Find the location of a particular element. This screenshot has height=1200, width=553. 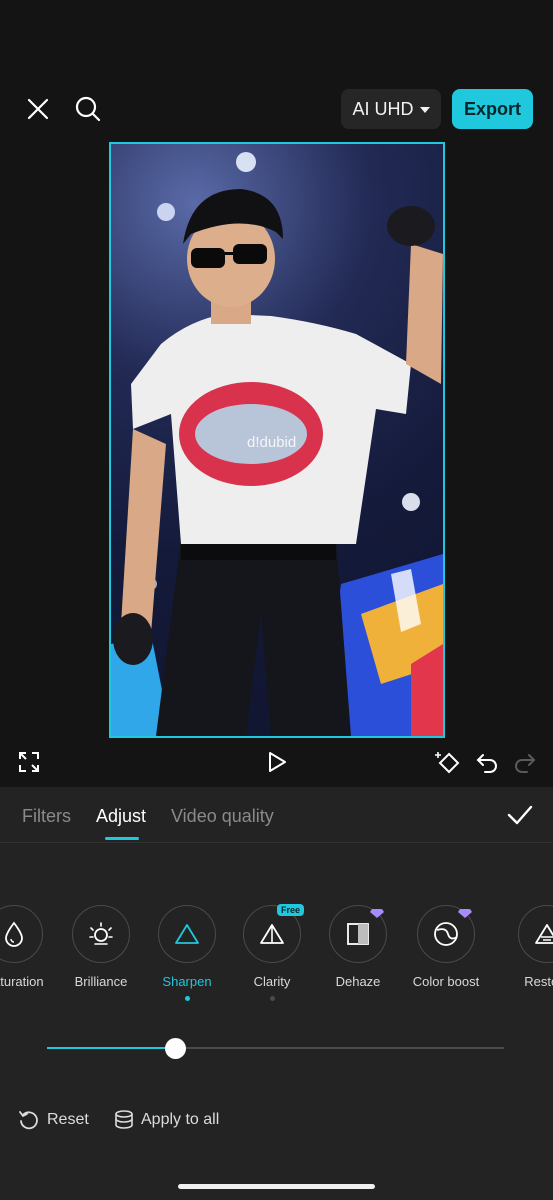

clarity-icon is located at coordinates (272, 934).